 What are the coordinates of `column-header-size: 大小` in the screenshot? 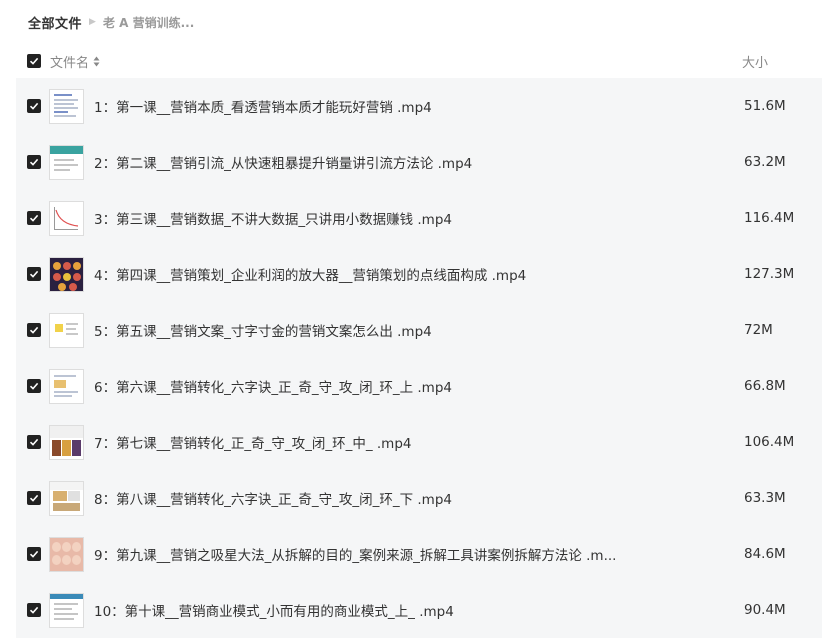 It's located at (755, 61).